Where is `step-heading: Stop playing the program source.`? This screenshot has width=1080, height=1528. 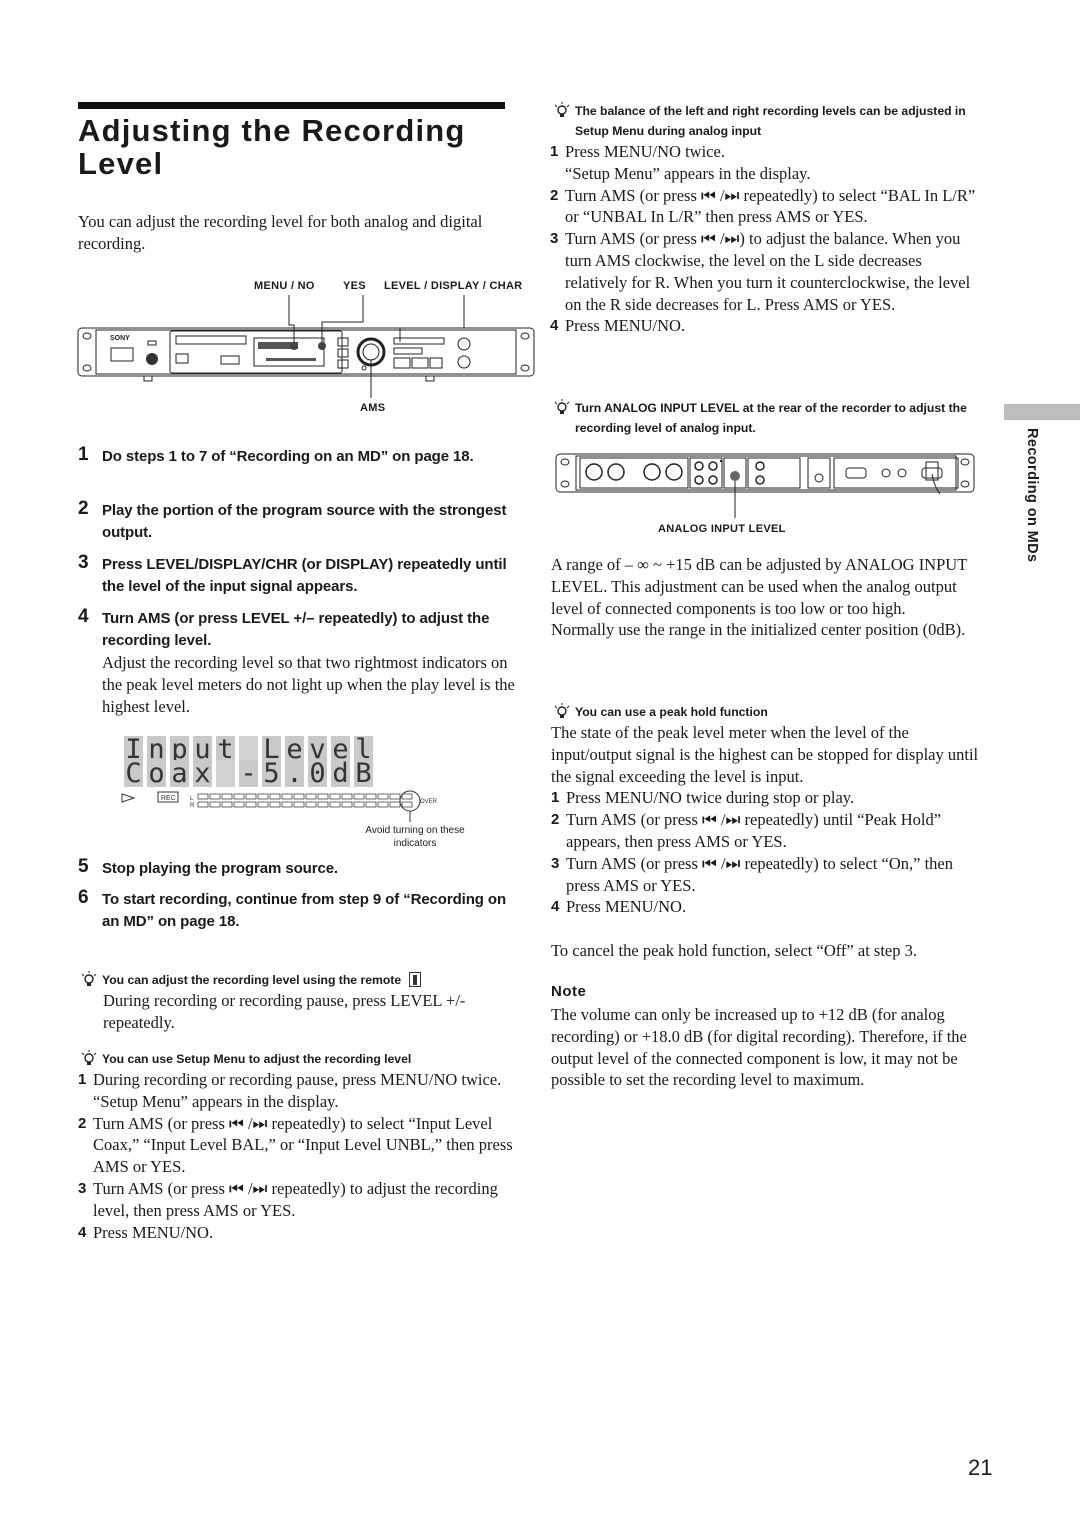
step-heading: Stop playing the program source. is located at coordinates (220, 868).